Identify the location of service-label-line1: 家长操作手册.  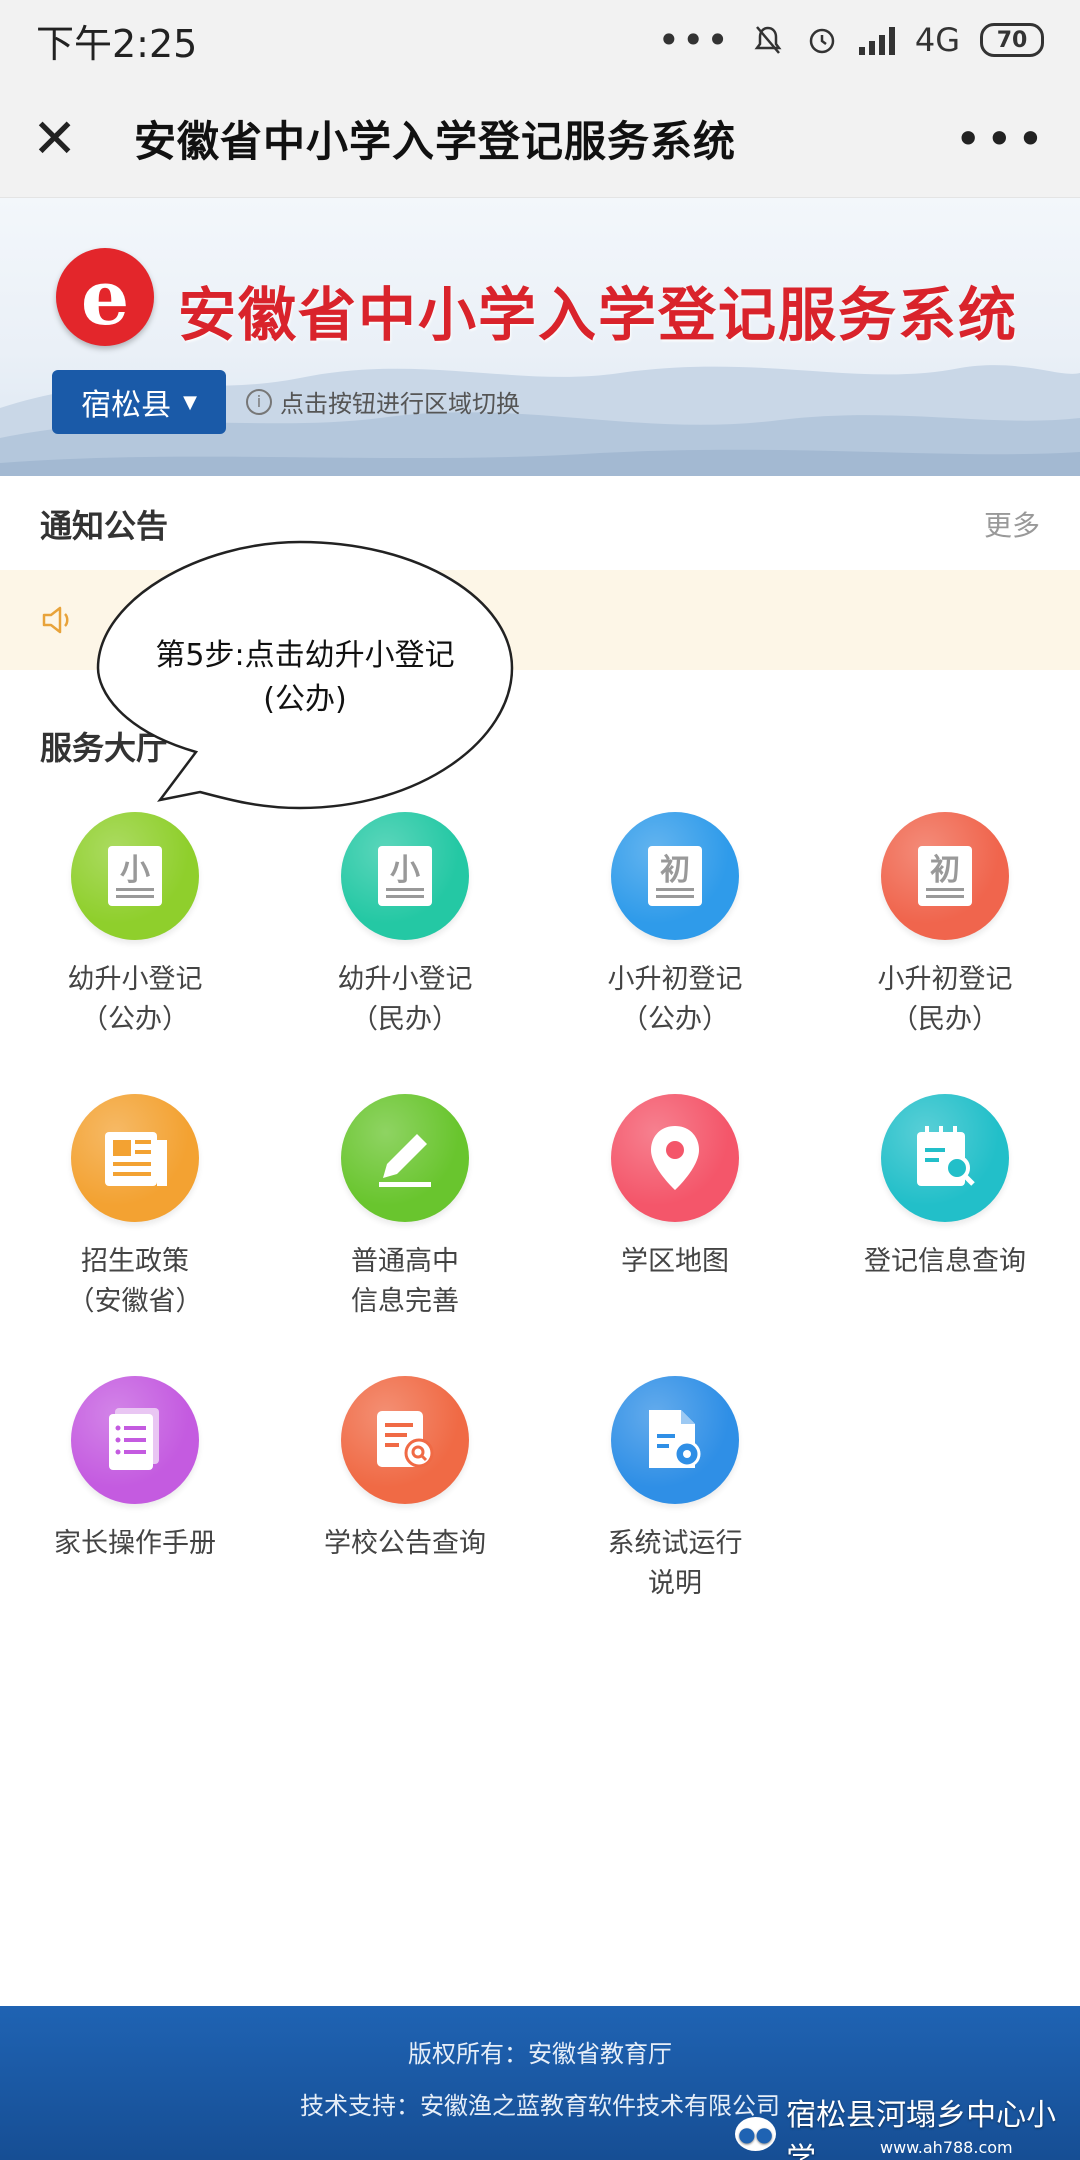
(135, 1543).